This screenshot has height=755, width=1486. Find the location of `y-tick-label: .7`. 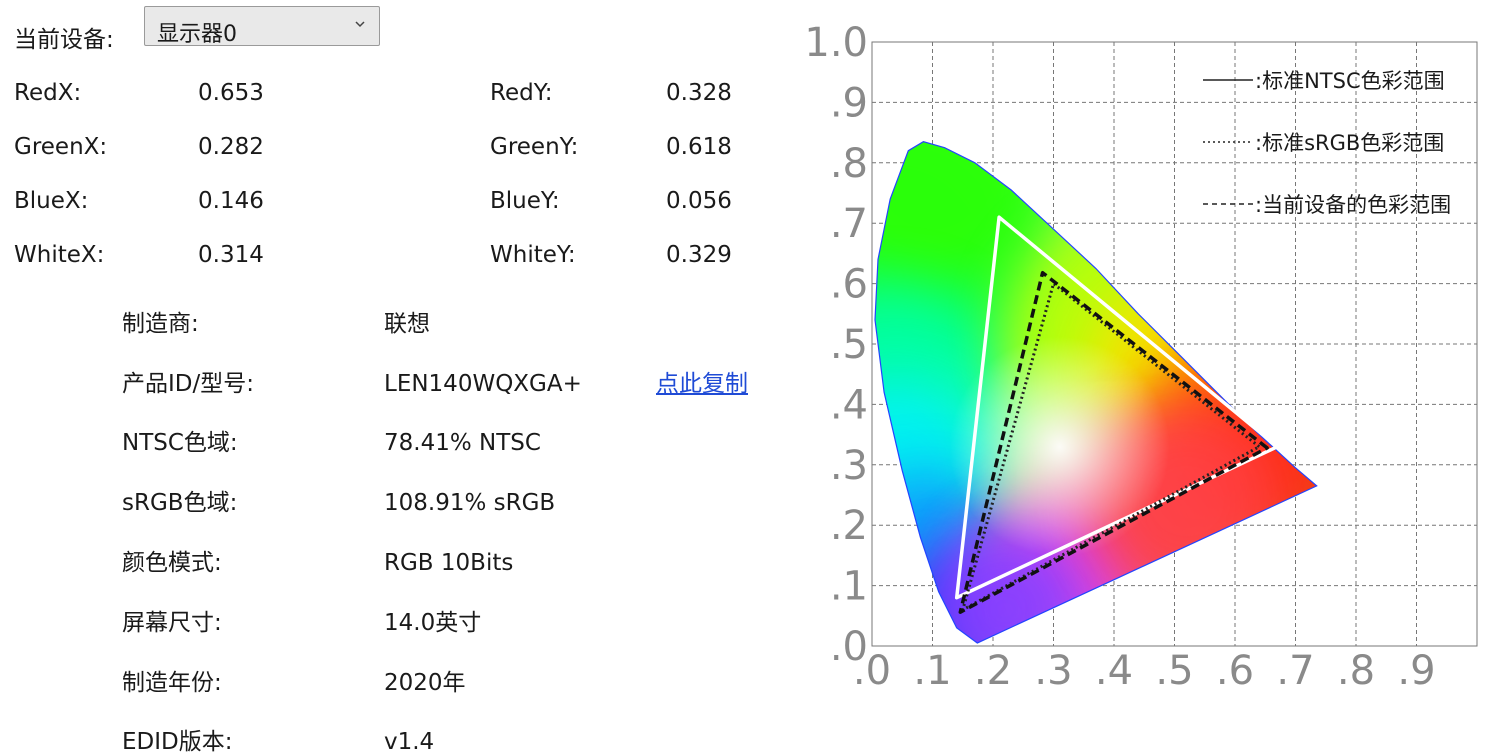

y-tick-label: .7 is located at coordinates (849, 224).